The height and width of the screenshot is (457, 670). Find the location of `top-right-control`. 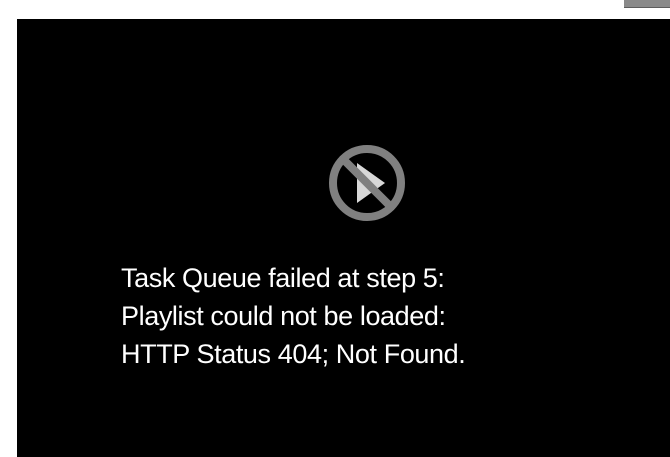

top-right-control is located at coordinates (647, 4).